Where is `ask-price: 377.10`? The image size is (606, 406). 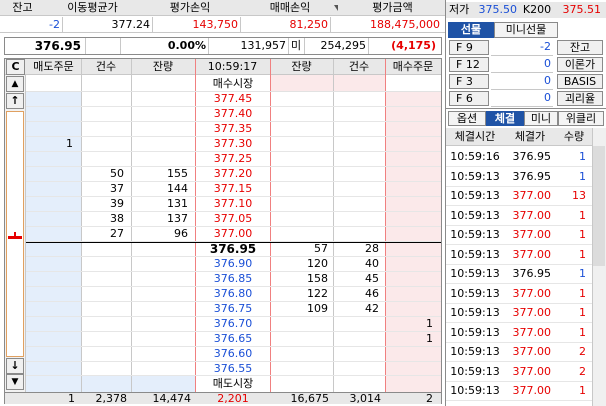
ask-price: 377.10 is located at coordinates (233, 204).